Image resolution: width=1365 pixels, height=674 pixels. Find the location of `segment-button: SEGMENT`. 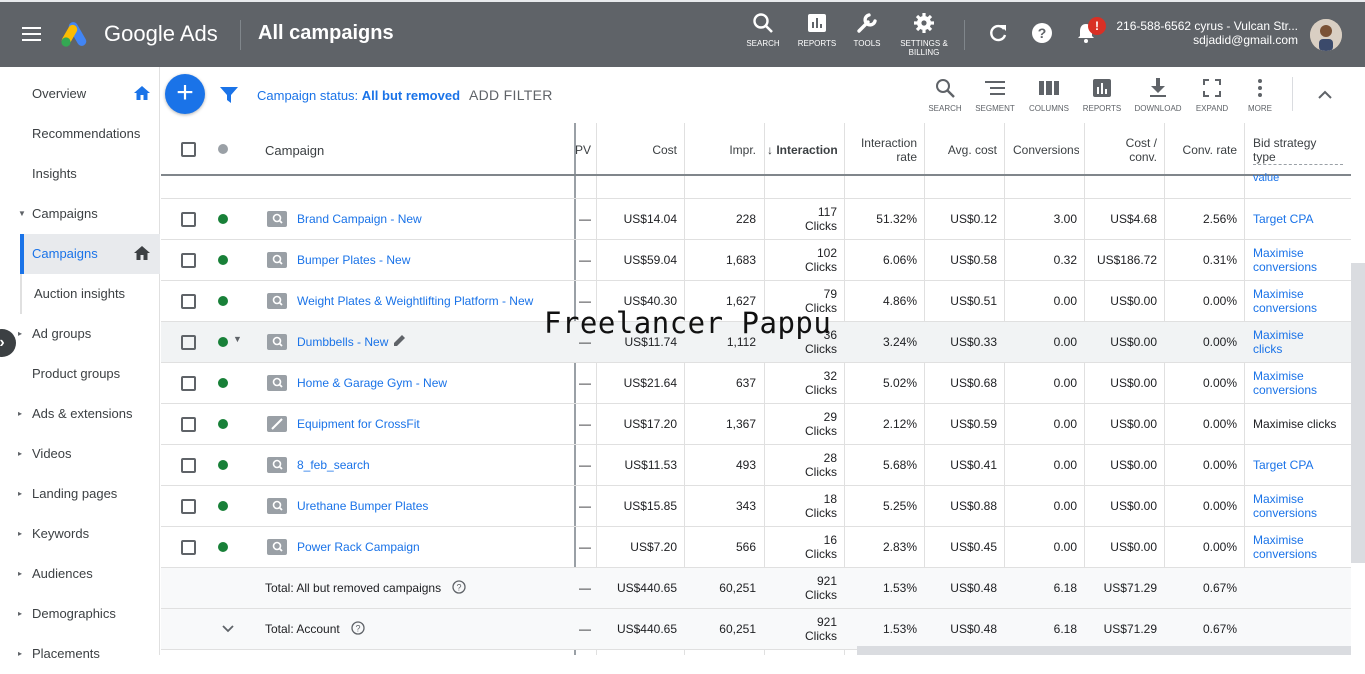

segment-button: SEGMENT is located at coordinates (995, 95).